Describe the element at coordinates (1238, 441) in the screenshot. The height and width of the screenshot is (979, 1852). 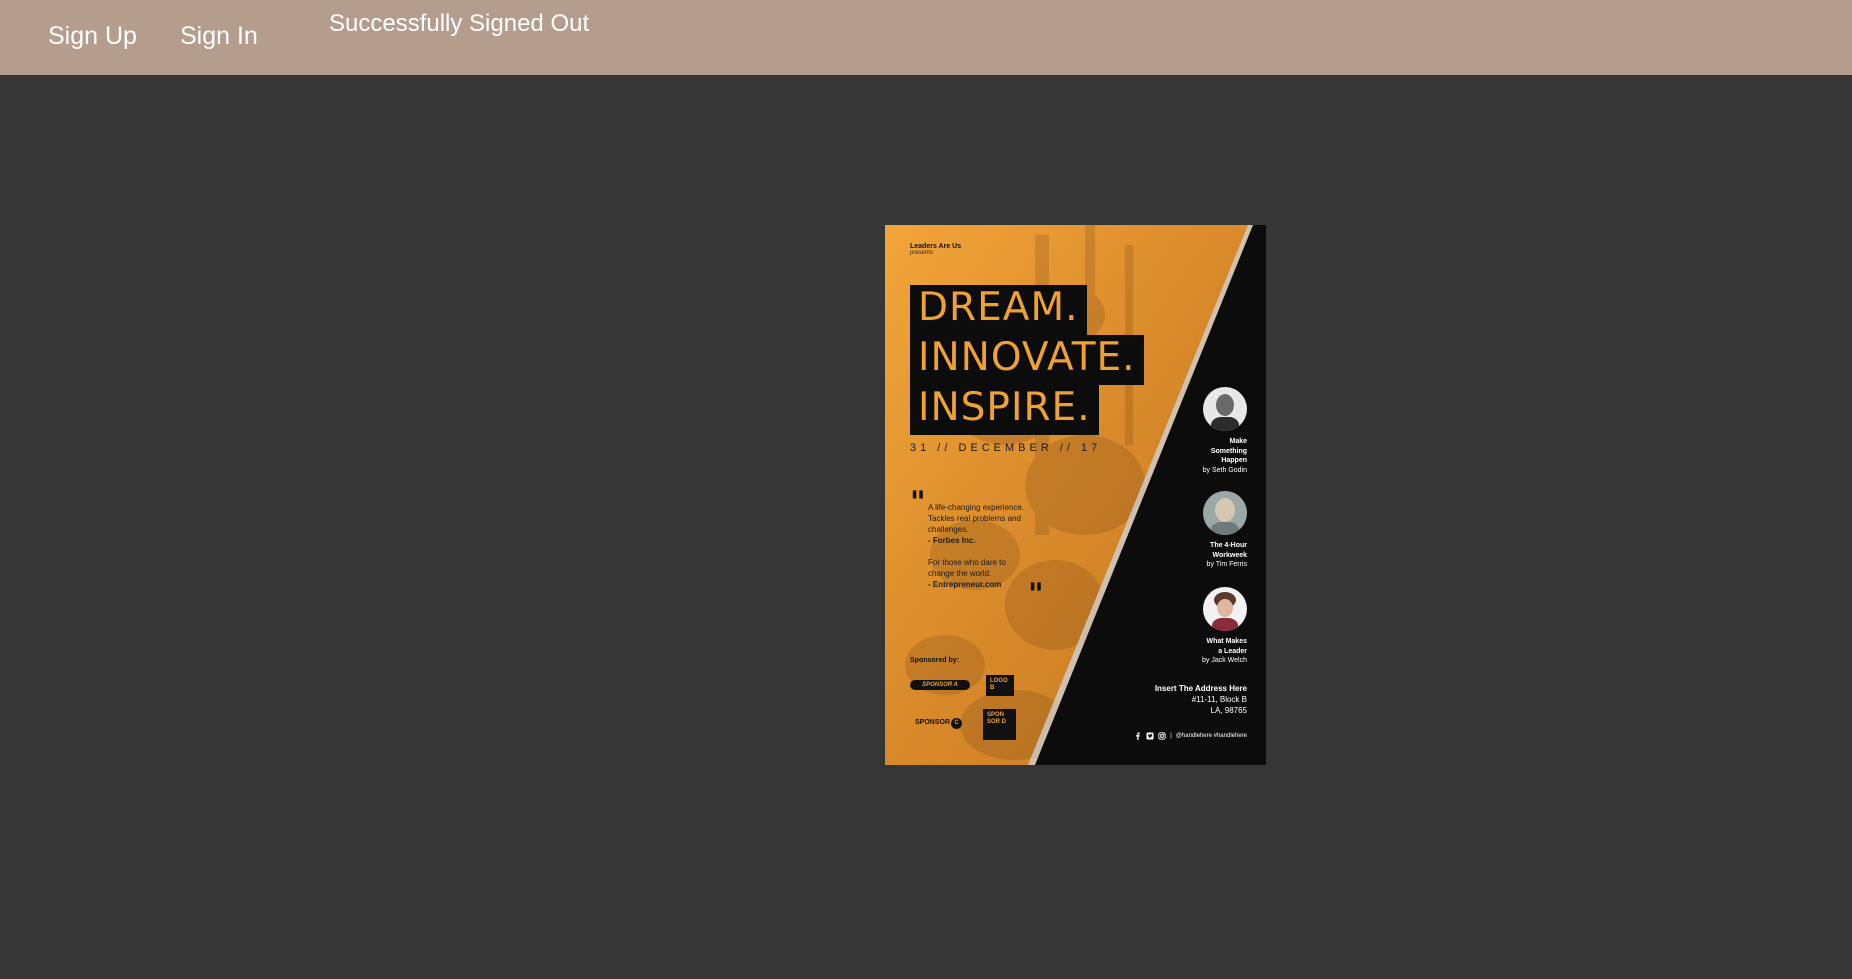
I see `book-title-line: Make` at that location.